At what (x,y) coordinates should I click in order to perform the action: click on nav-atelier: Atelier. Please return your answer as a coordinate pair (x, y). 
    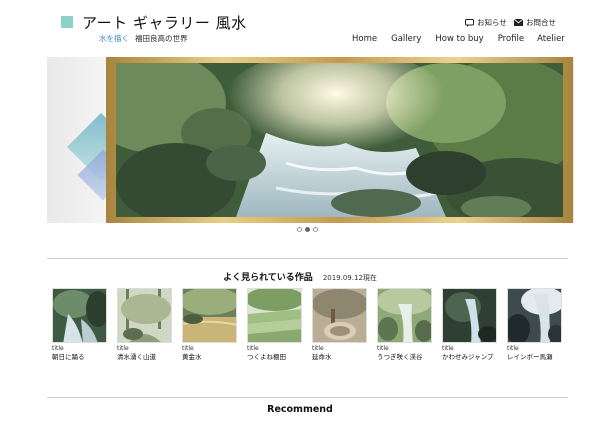
    Looking at the image, I should click on (551, 39).